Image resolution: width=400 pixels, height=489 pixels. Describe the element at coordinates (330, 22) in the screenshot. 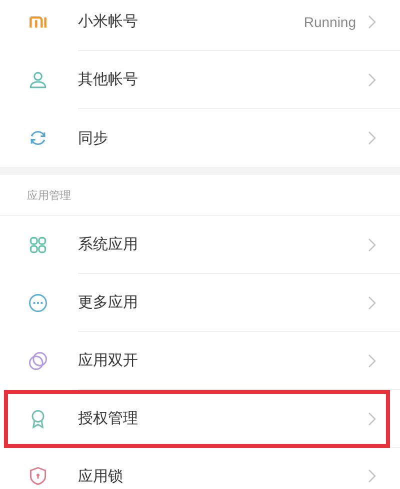

I see `row-value: Running` at that location.